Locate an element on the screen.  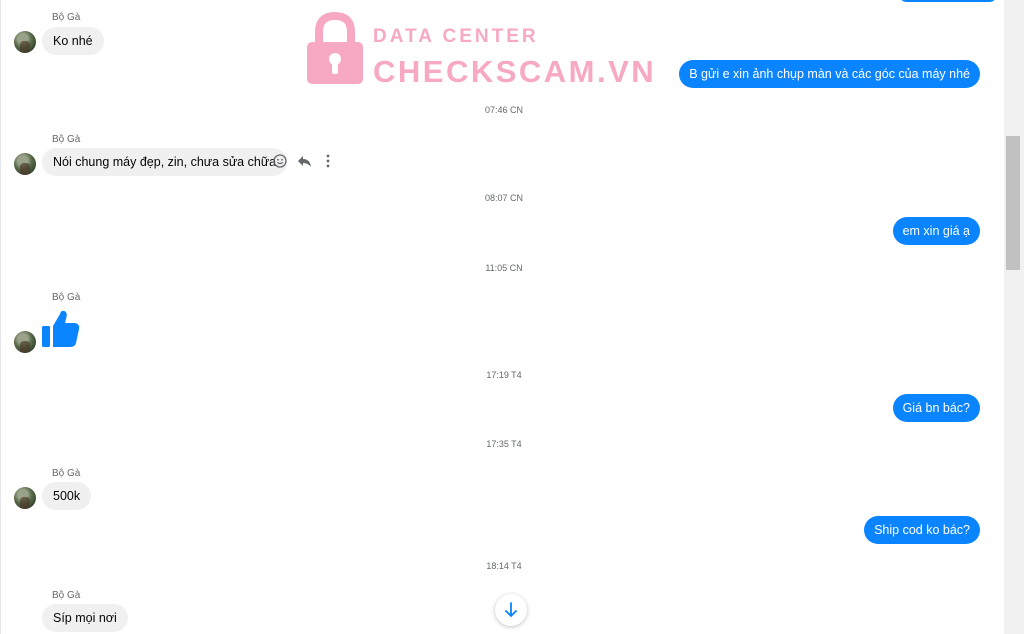
timestamp: 11:05 CN is located at coordinates (504, 268).